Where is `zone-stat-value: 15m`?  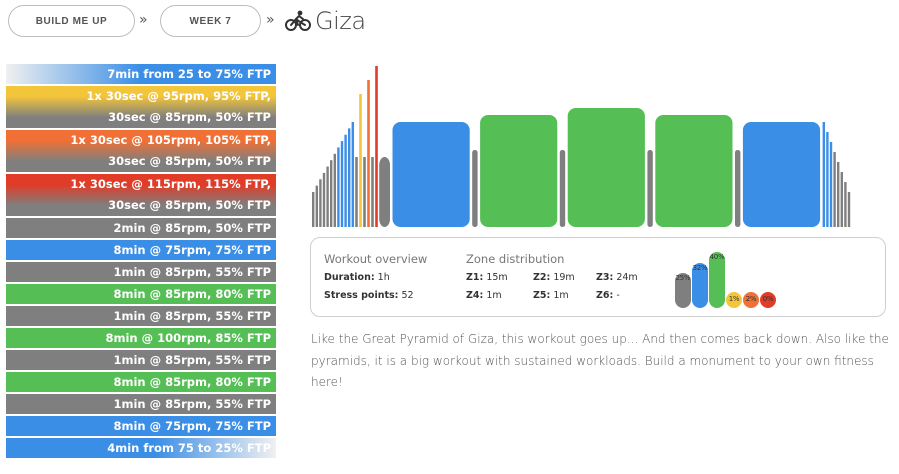 zone-stat-value: 15m is located at coordinates (497, 277).